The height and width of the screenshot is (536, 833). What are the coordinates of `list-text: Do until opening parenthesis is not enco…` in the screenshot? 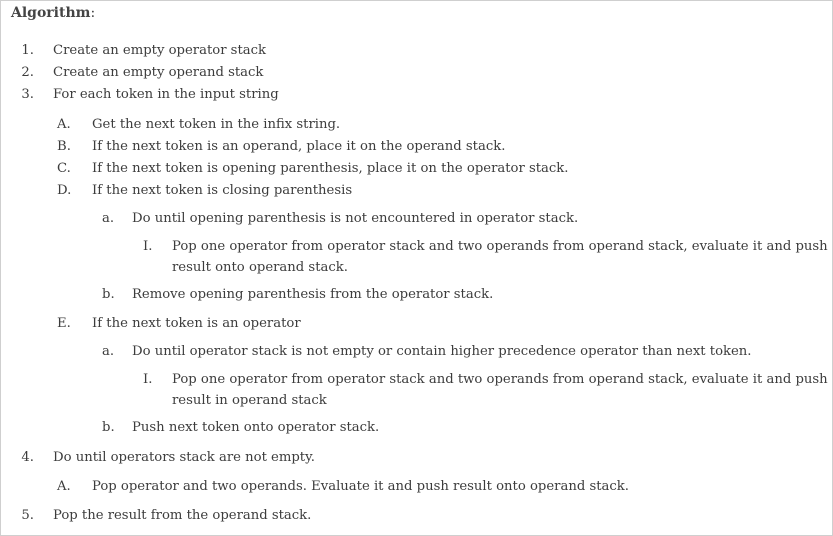 It's located at (355, 218).